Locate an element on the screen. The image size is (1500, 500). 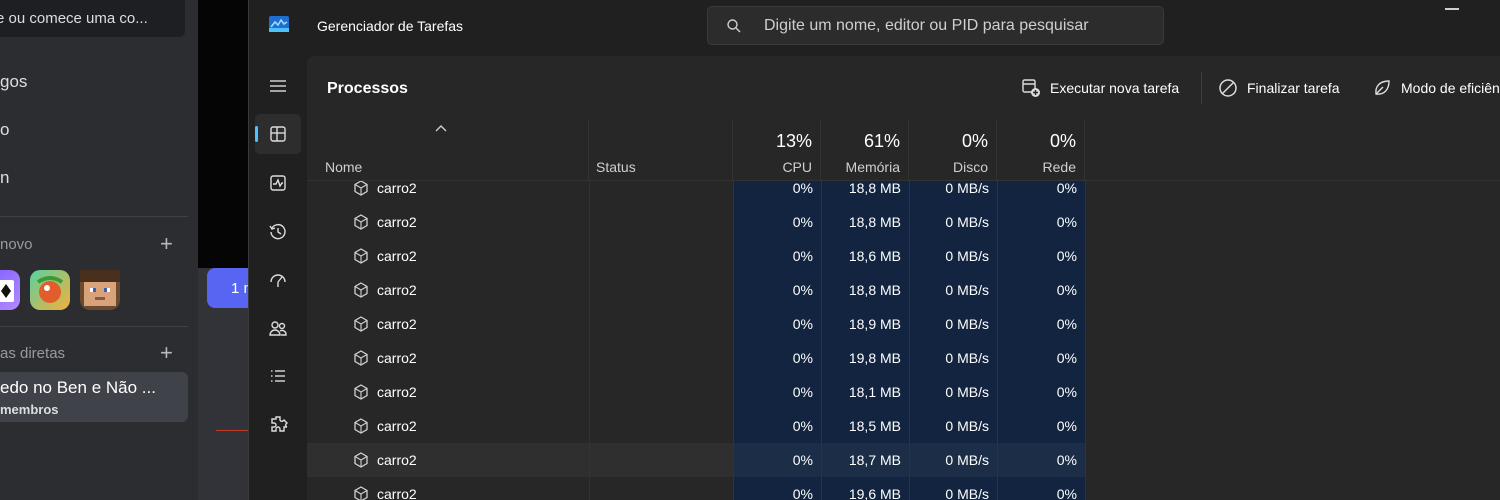
users-icon is located at coordinates (278, 328).